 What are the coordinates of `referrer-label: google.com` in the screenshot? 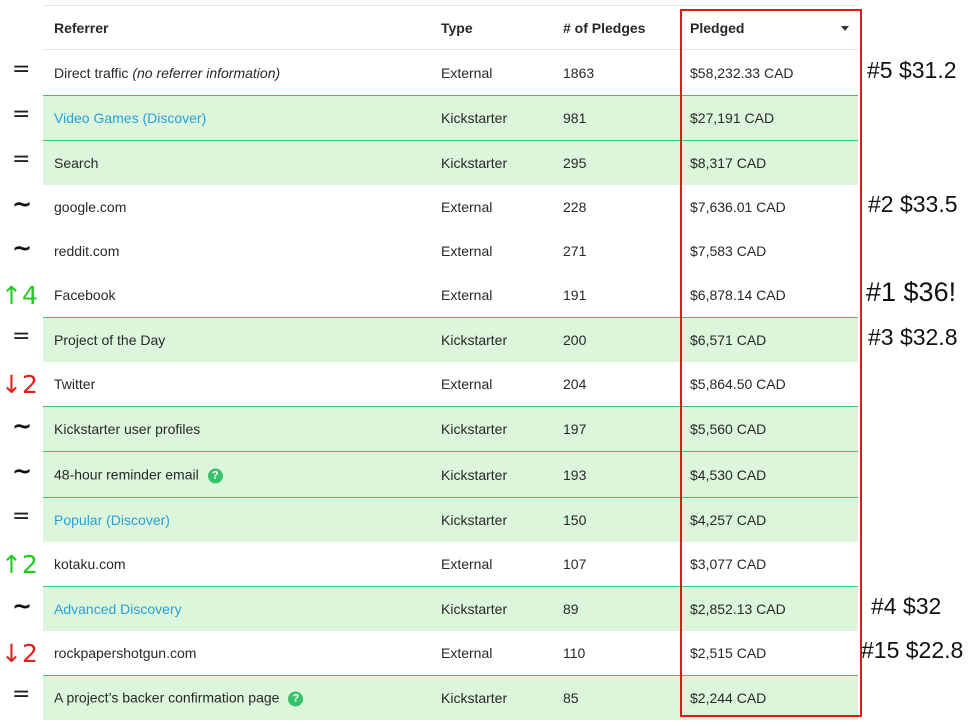 It's located at (90, 207).